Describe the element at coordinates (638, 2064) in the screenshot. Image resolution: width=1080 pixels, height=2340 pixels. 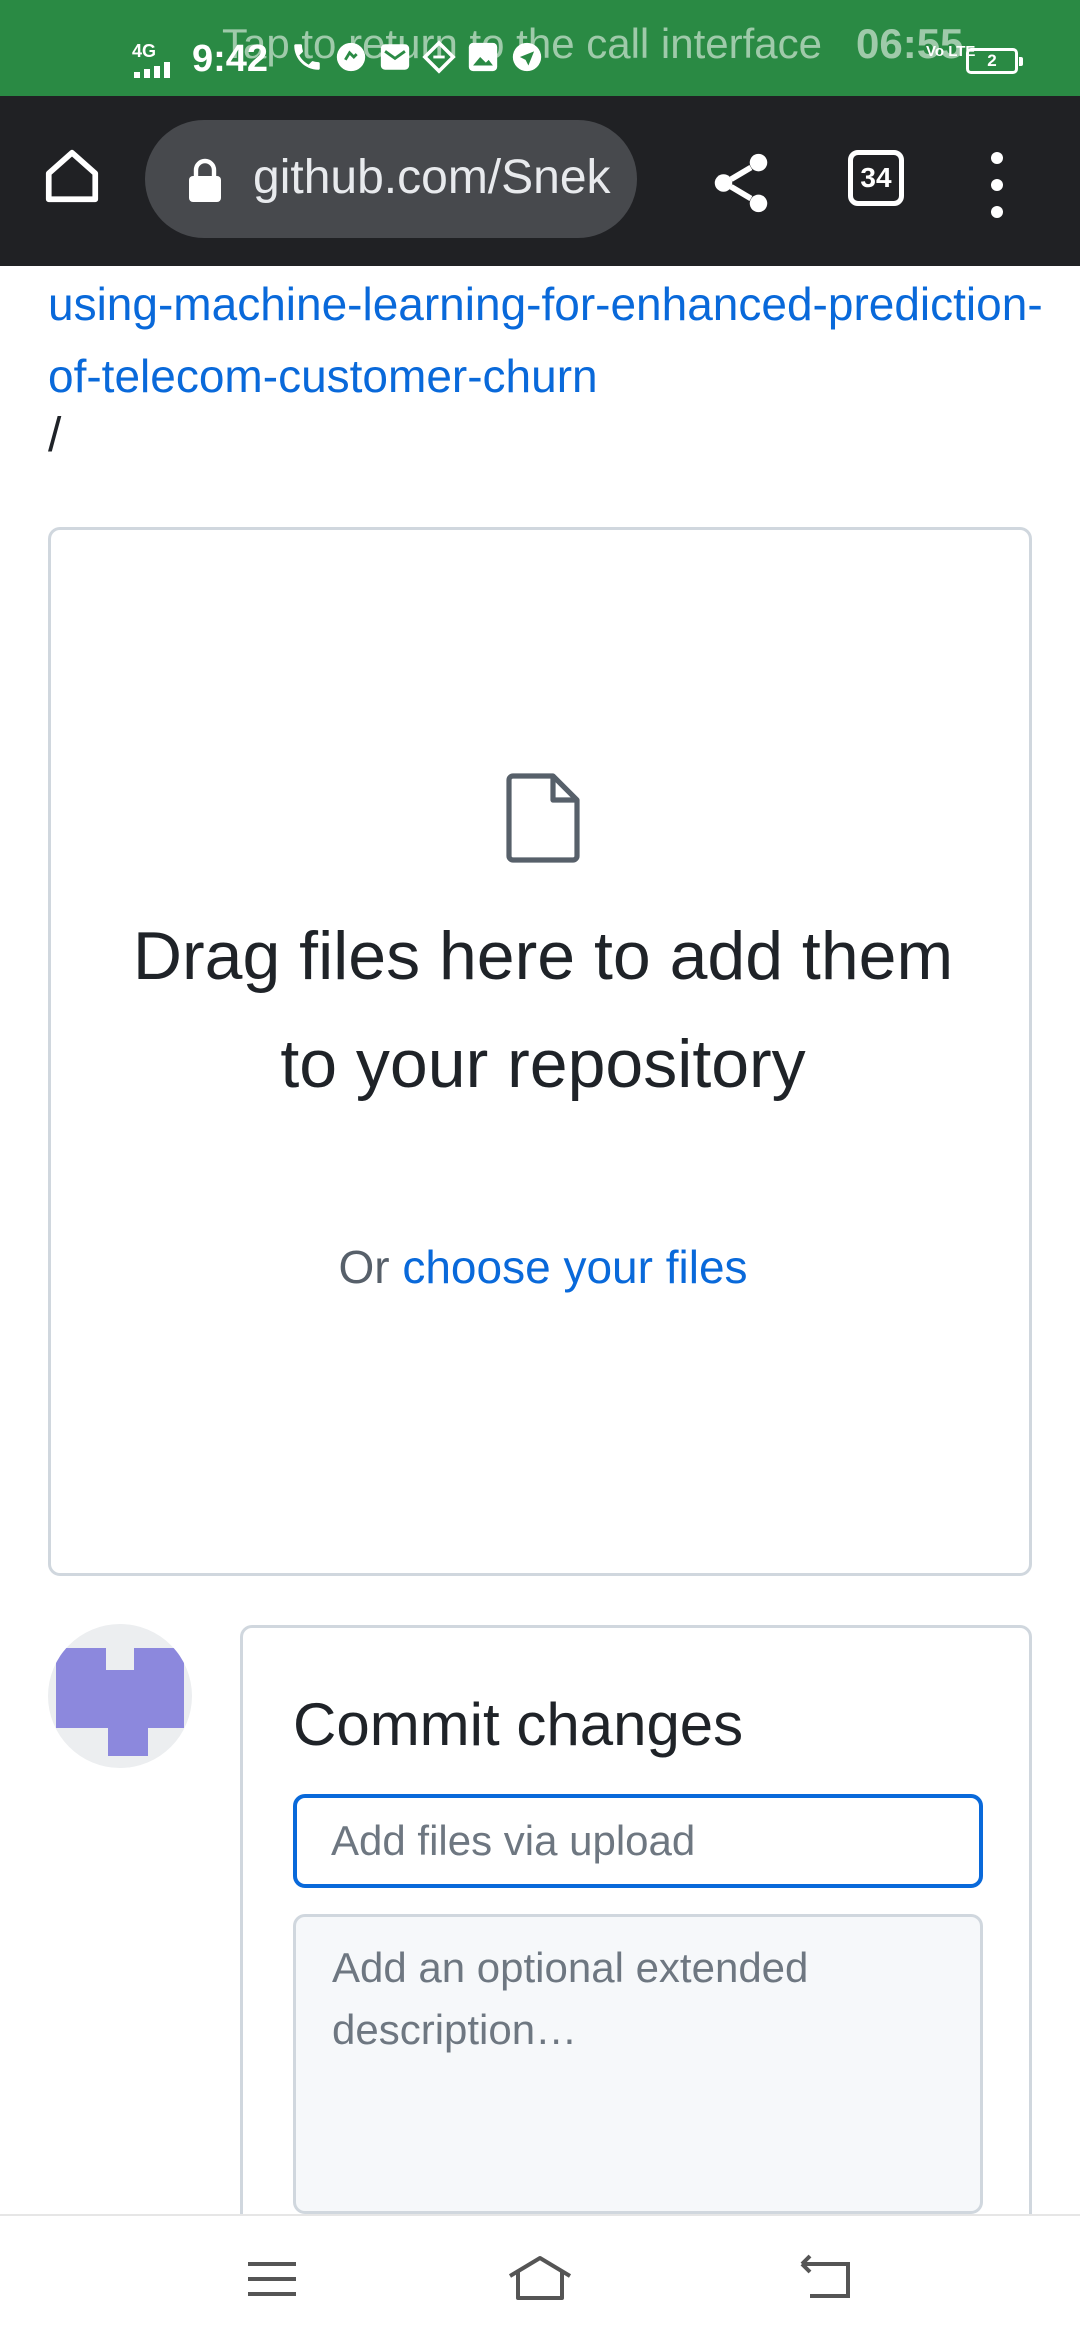
I see `commit-description-input` at that location.